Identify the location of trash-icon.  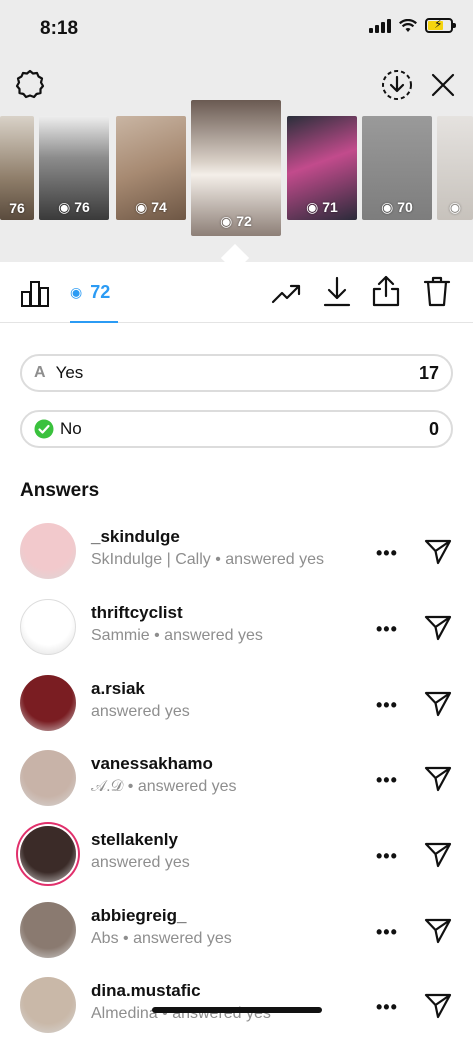
(437, 291).